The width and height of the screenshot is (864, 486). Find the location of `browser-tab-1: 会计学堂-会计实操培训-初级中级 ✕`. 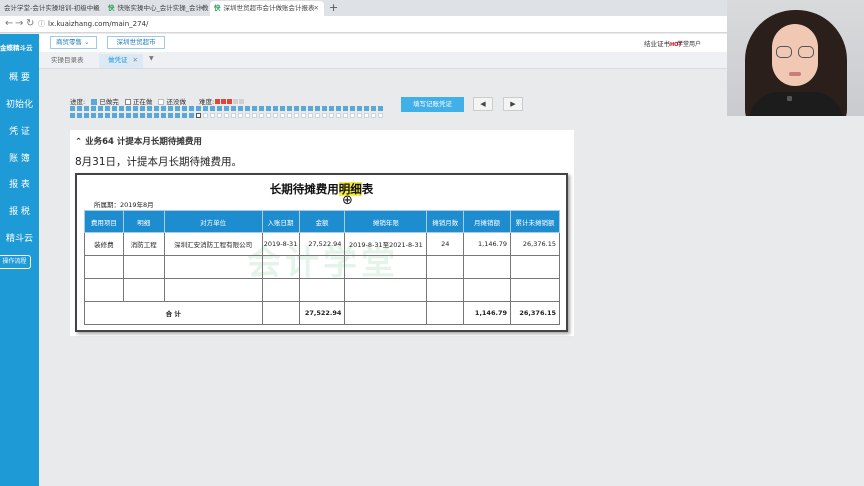

browser-tab-1: 会计学堂-会计实操培训-初级中级 ✕ is located at coordinates (52, 8).